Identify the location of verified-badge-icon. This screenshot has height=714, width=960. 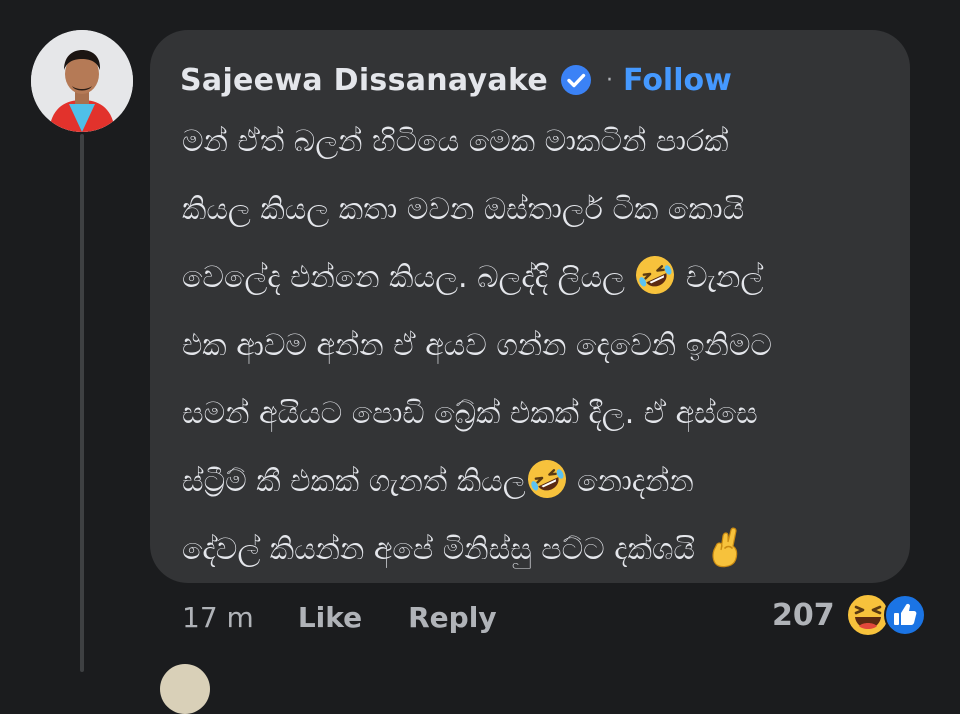
(576, 80).